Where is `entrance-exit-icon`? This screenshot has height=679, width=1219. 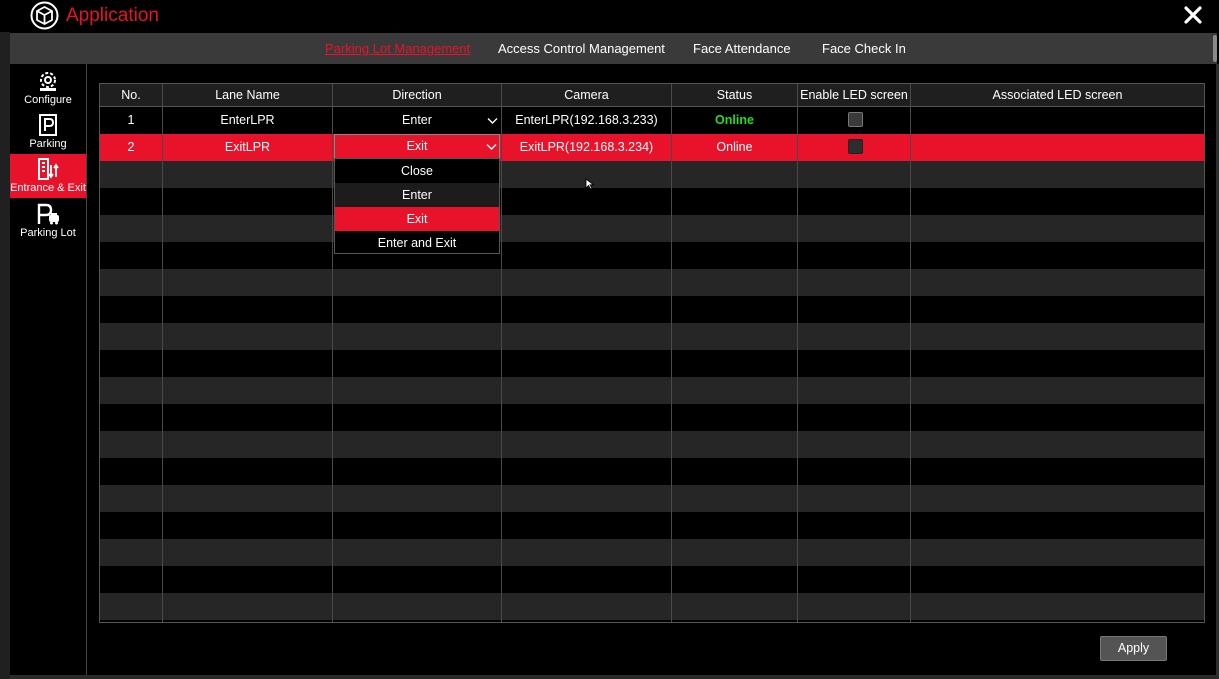
entrance-exit-icon is located at coordinates (48, 169).